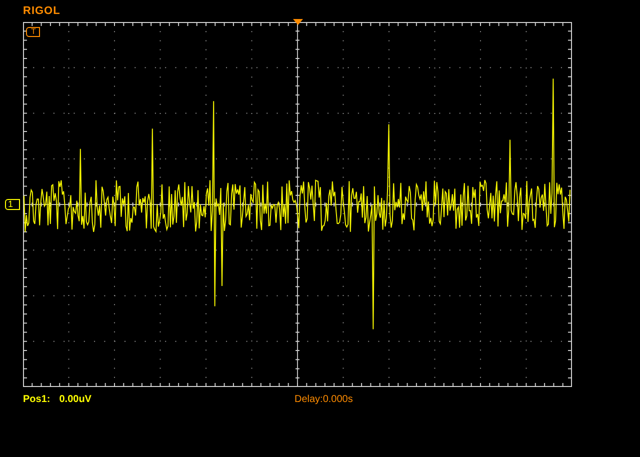  Describe the element at coordinates (41, 11) in the screenshot. I see `brand-logo-text: RIGOL` at that location.